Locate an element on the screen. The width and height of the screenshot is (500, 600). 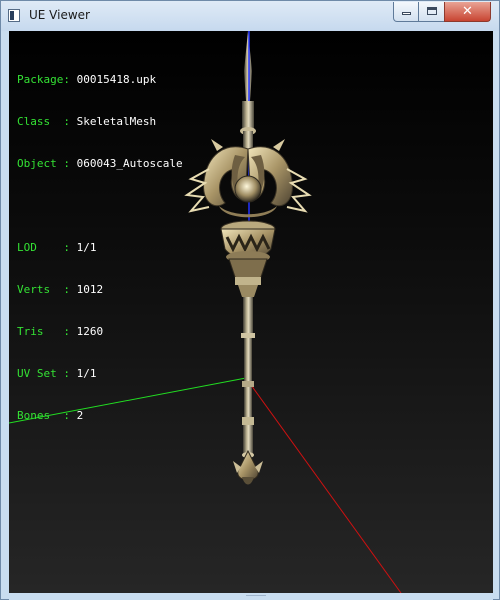
close-icon: ✕ is located at coordinates (467, 11).